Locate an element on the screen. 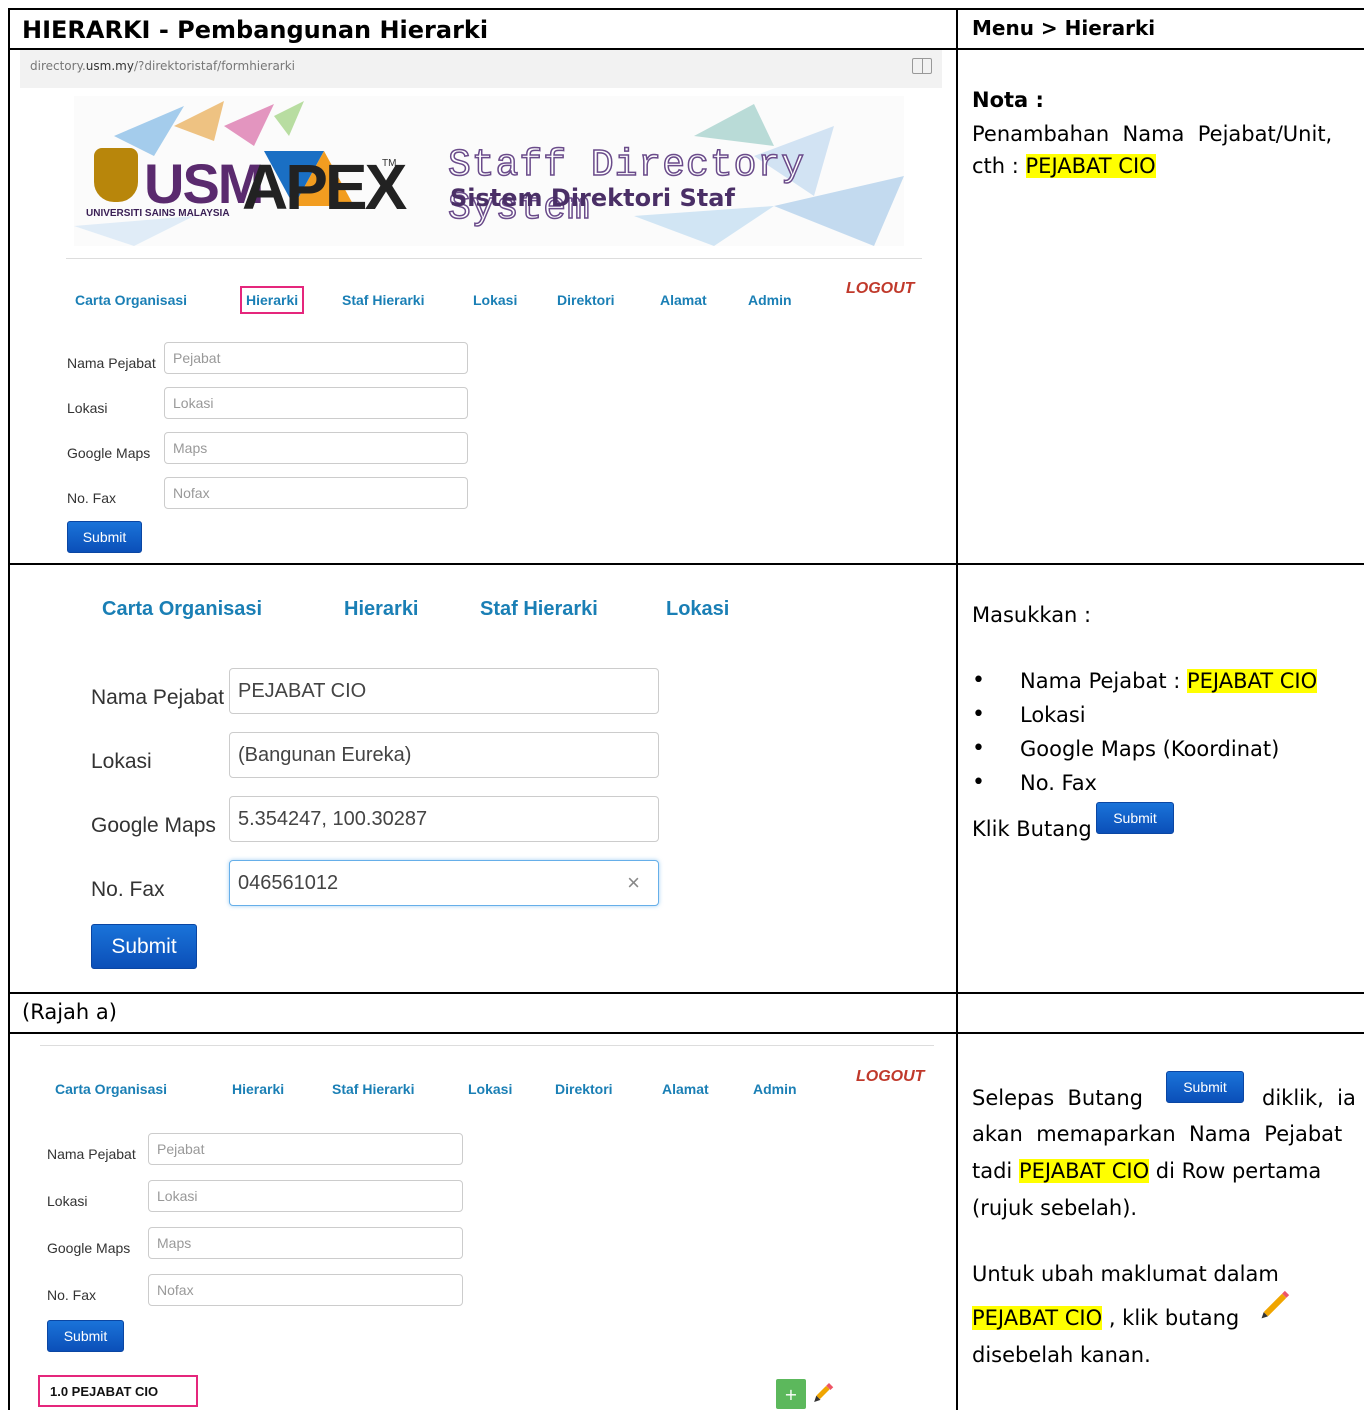  university-name: UNIVERSITI SAINS MALAYSIA is located at coordinates (158, 213).